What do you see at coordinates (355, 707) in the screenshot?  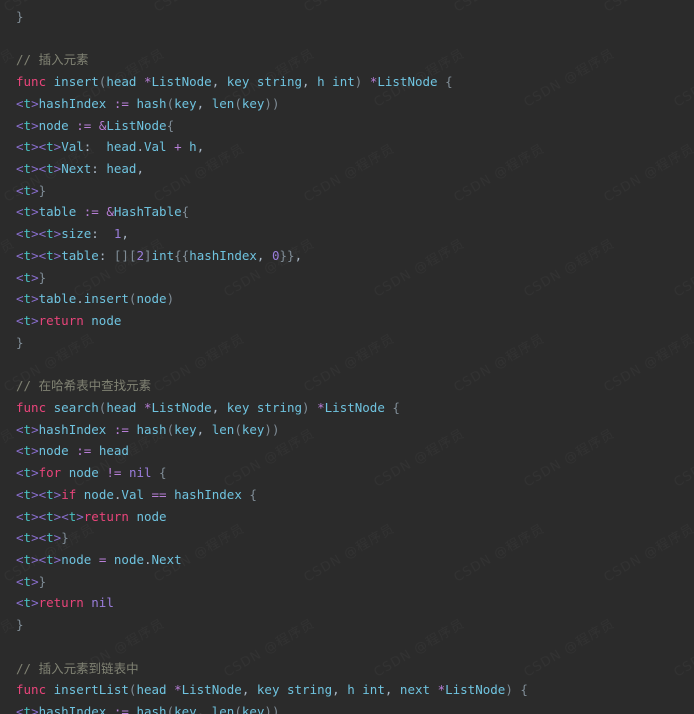 I see `code-line: <t>hashIndex := hash(key, len(key))` at bounding box center [355, 707].